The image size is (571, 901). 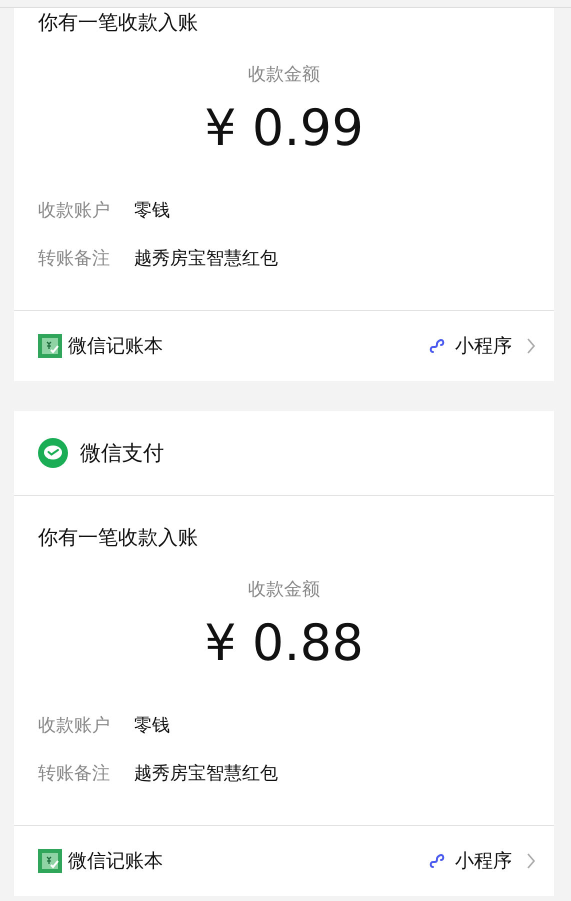 What do you see at coordinates (53, 453) in the screenshot?
I see `chat-bubble-icon` at bounding box center [53, 453].